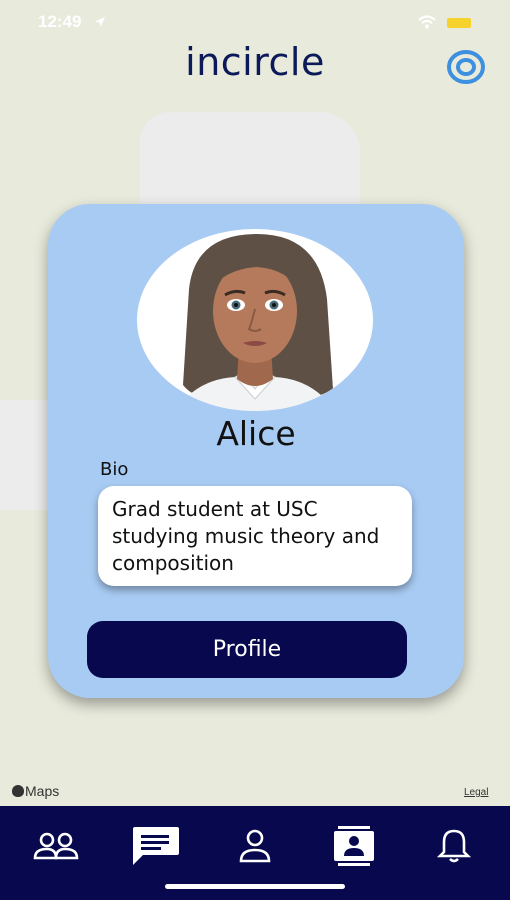 The image size is (510, 900). I want to click on apple-logo-icon, so click(18, 791).